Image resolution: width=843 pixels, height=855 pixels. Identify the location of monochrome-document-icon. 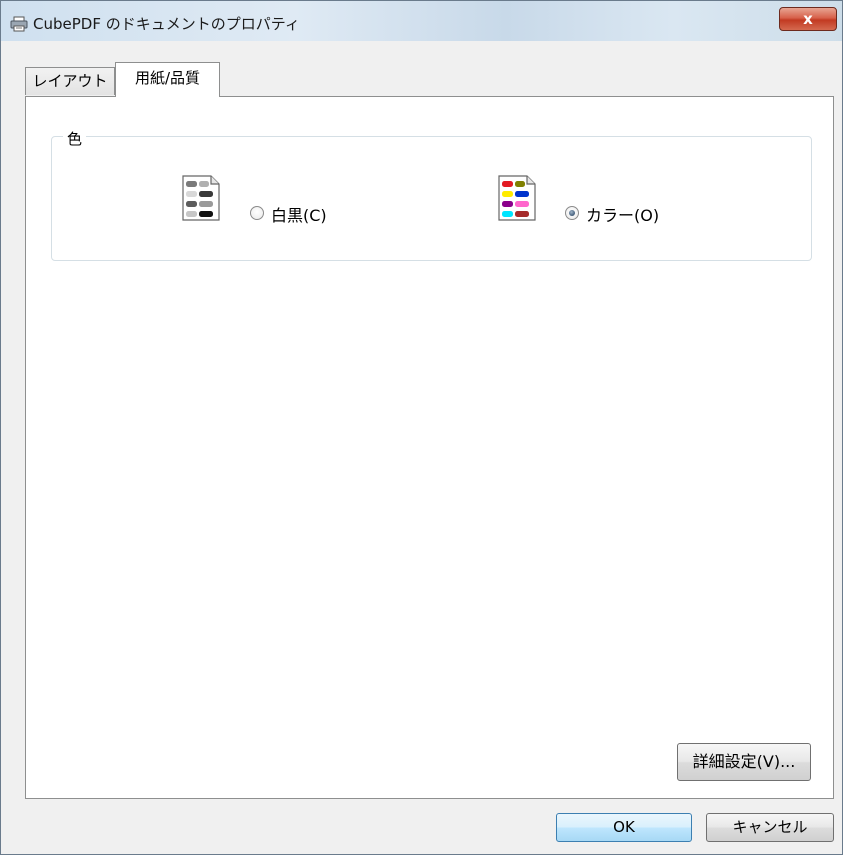
(201, 198).